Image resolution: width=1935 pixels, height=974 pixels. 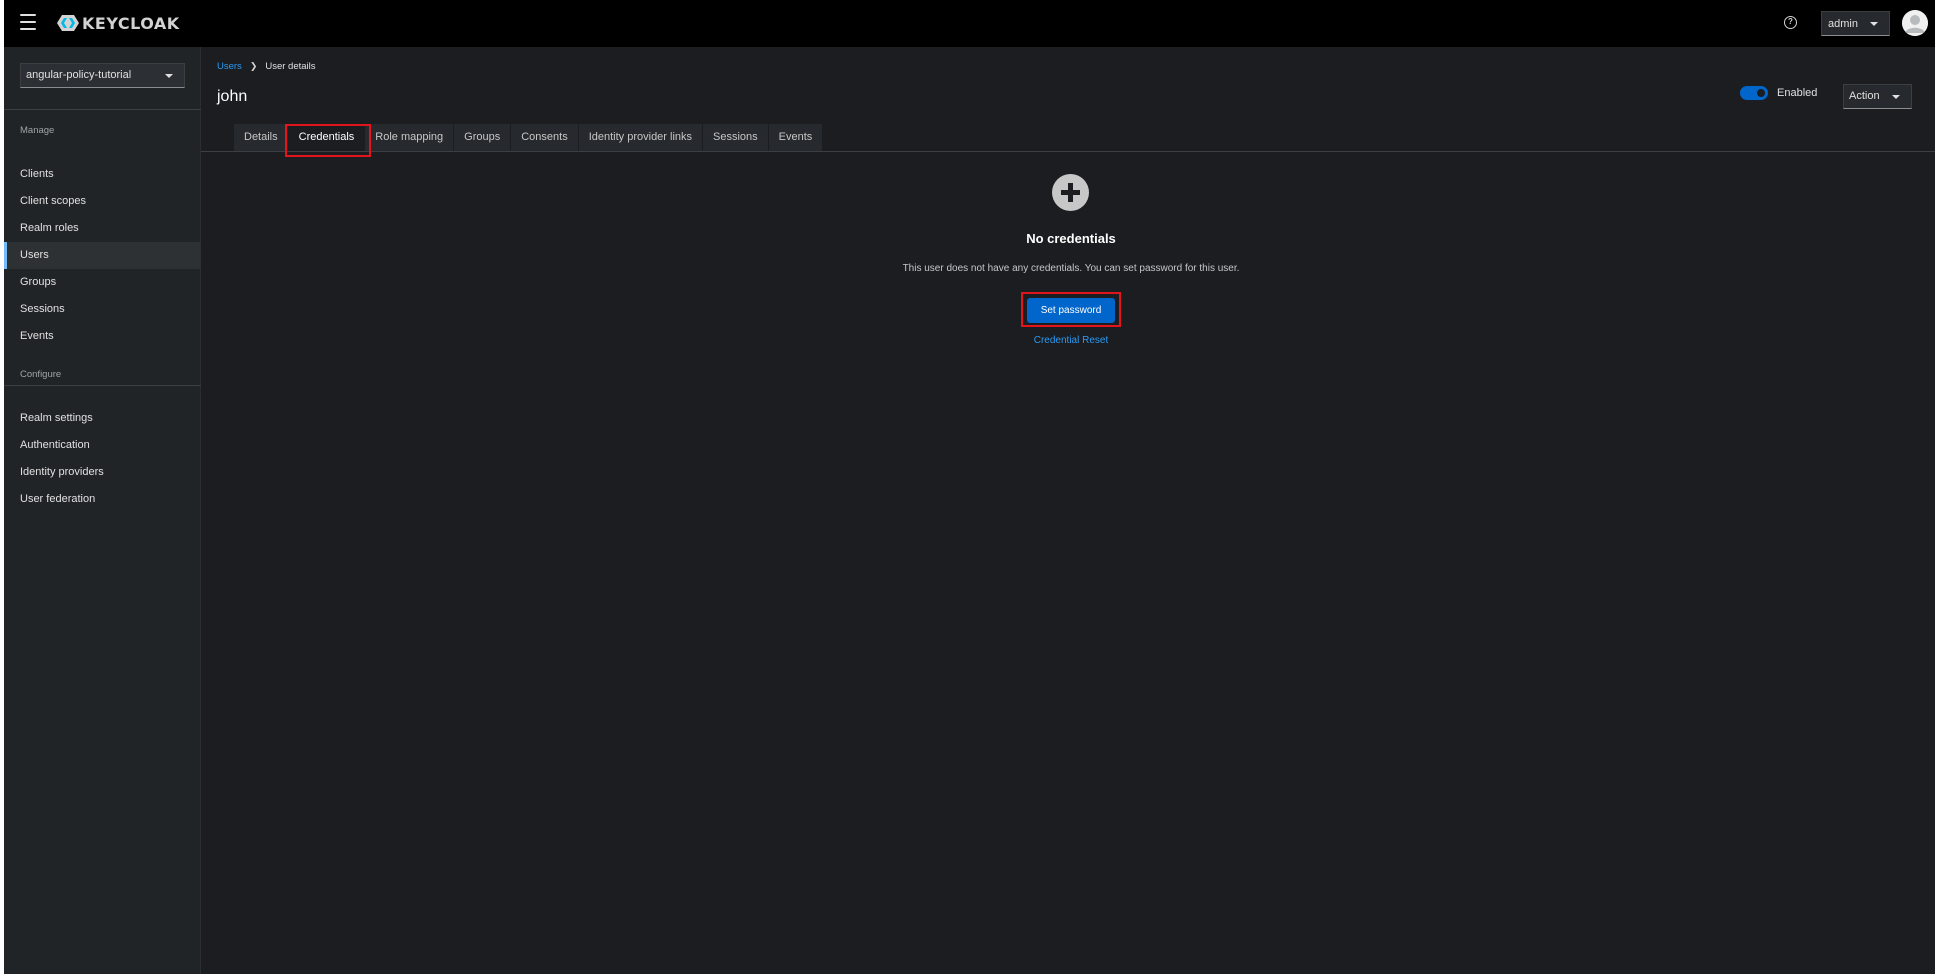 I want to click on help-icon: ?, so click(x=1790, y=22).